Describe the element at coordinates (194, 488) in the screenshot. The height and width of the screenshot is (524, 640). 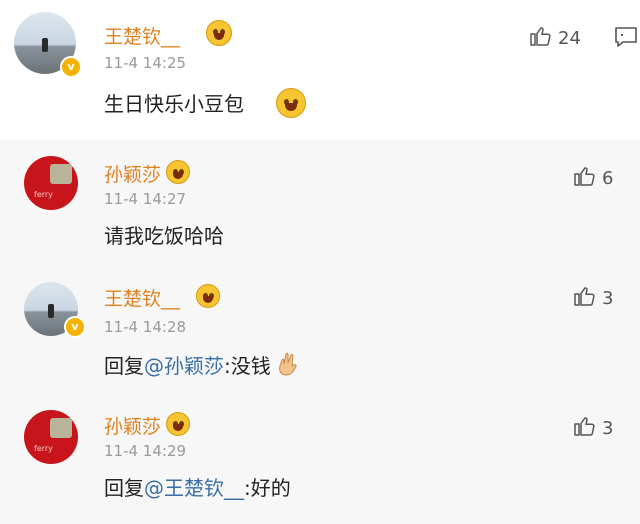
I see `mention-link: @王楚钦__` at that location.